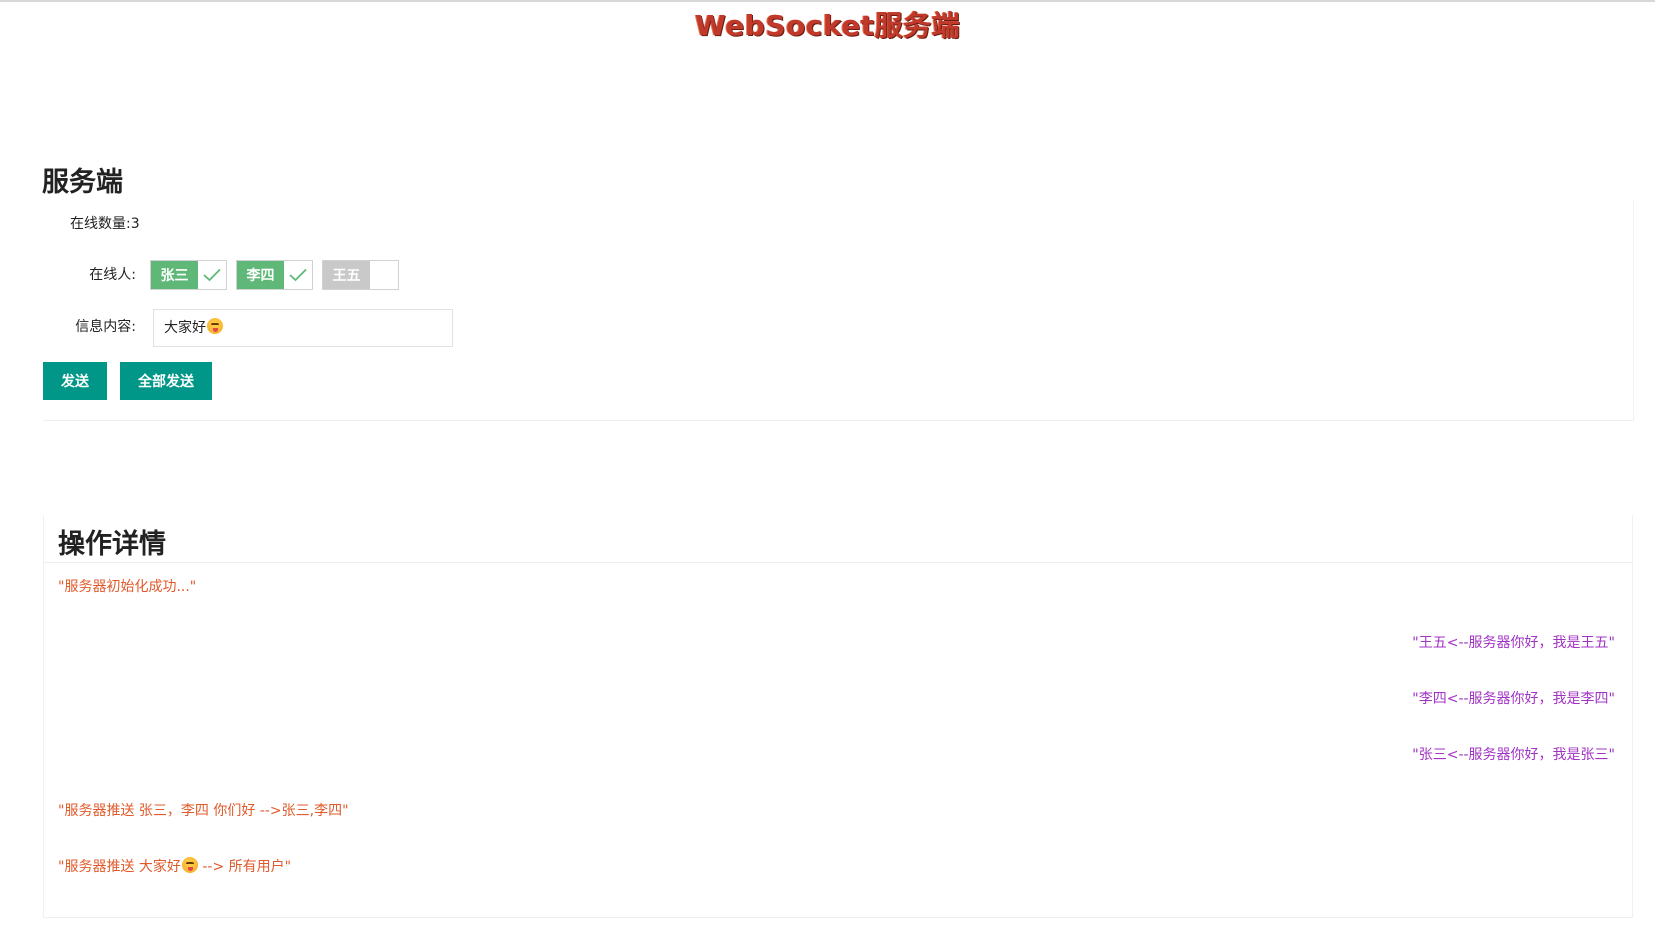  Describe the element at coordinates (346, 275) in the screenshot. I see `user-checkbox-label: 王五` at that location.